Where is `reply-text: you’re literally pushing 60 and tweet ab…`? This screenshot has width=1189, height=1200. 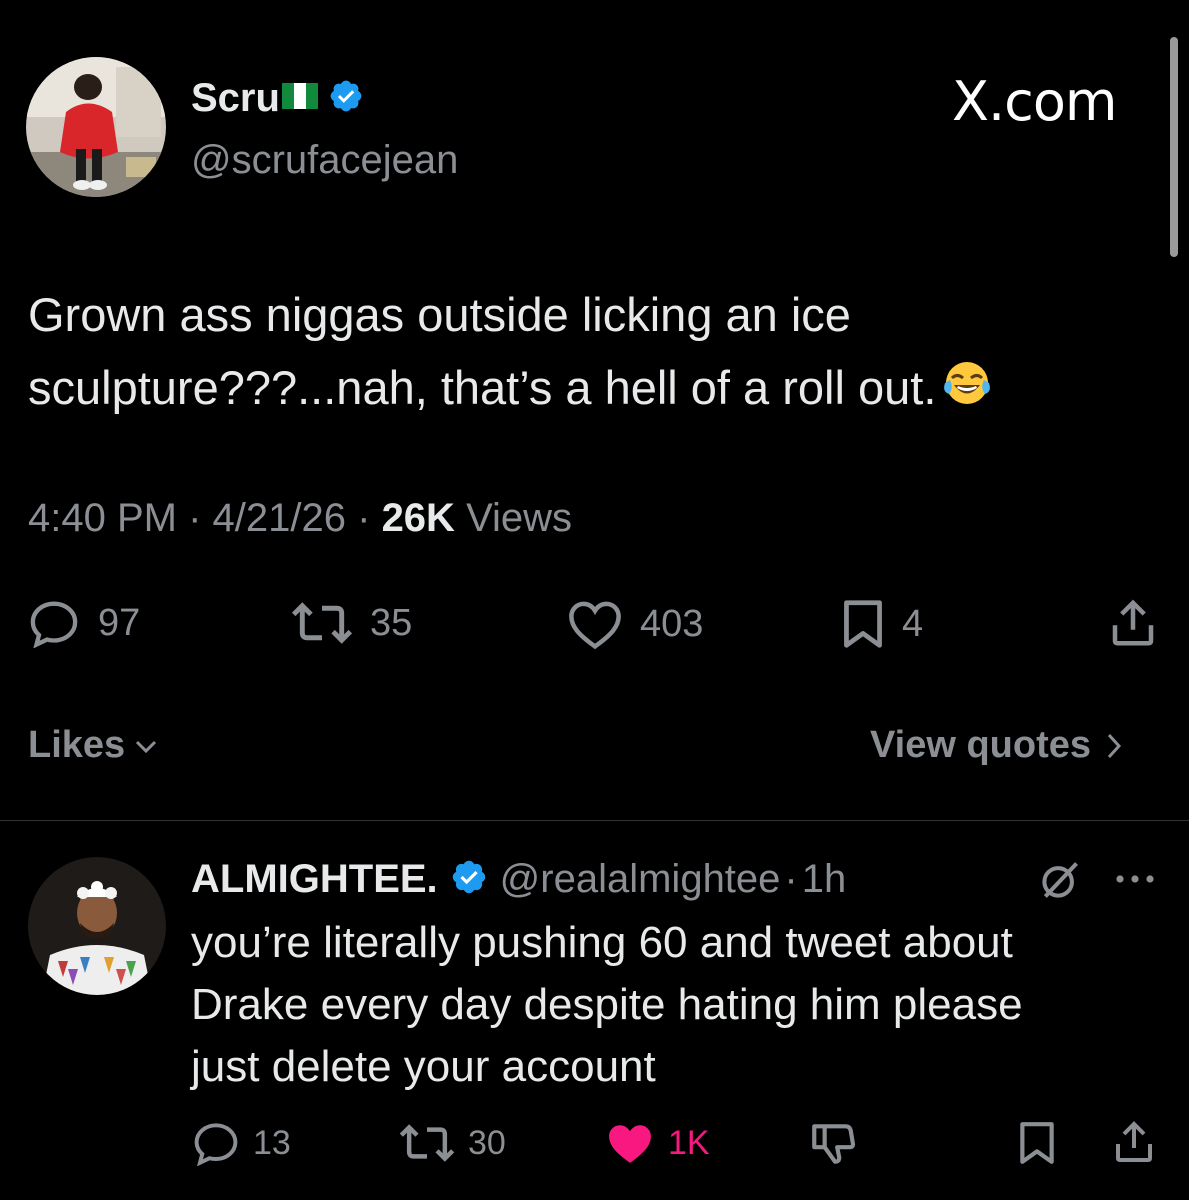
reply-text: you’re literally pushing 60 and tweet ab… is located at coordinates (671, 1005).